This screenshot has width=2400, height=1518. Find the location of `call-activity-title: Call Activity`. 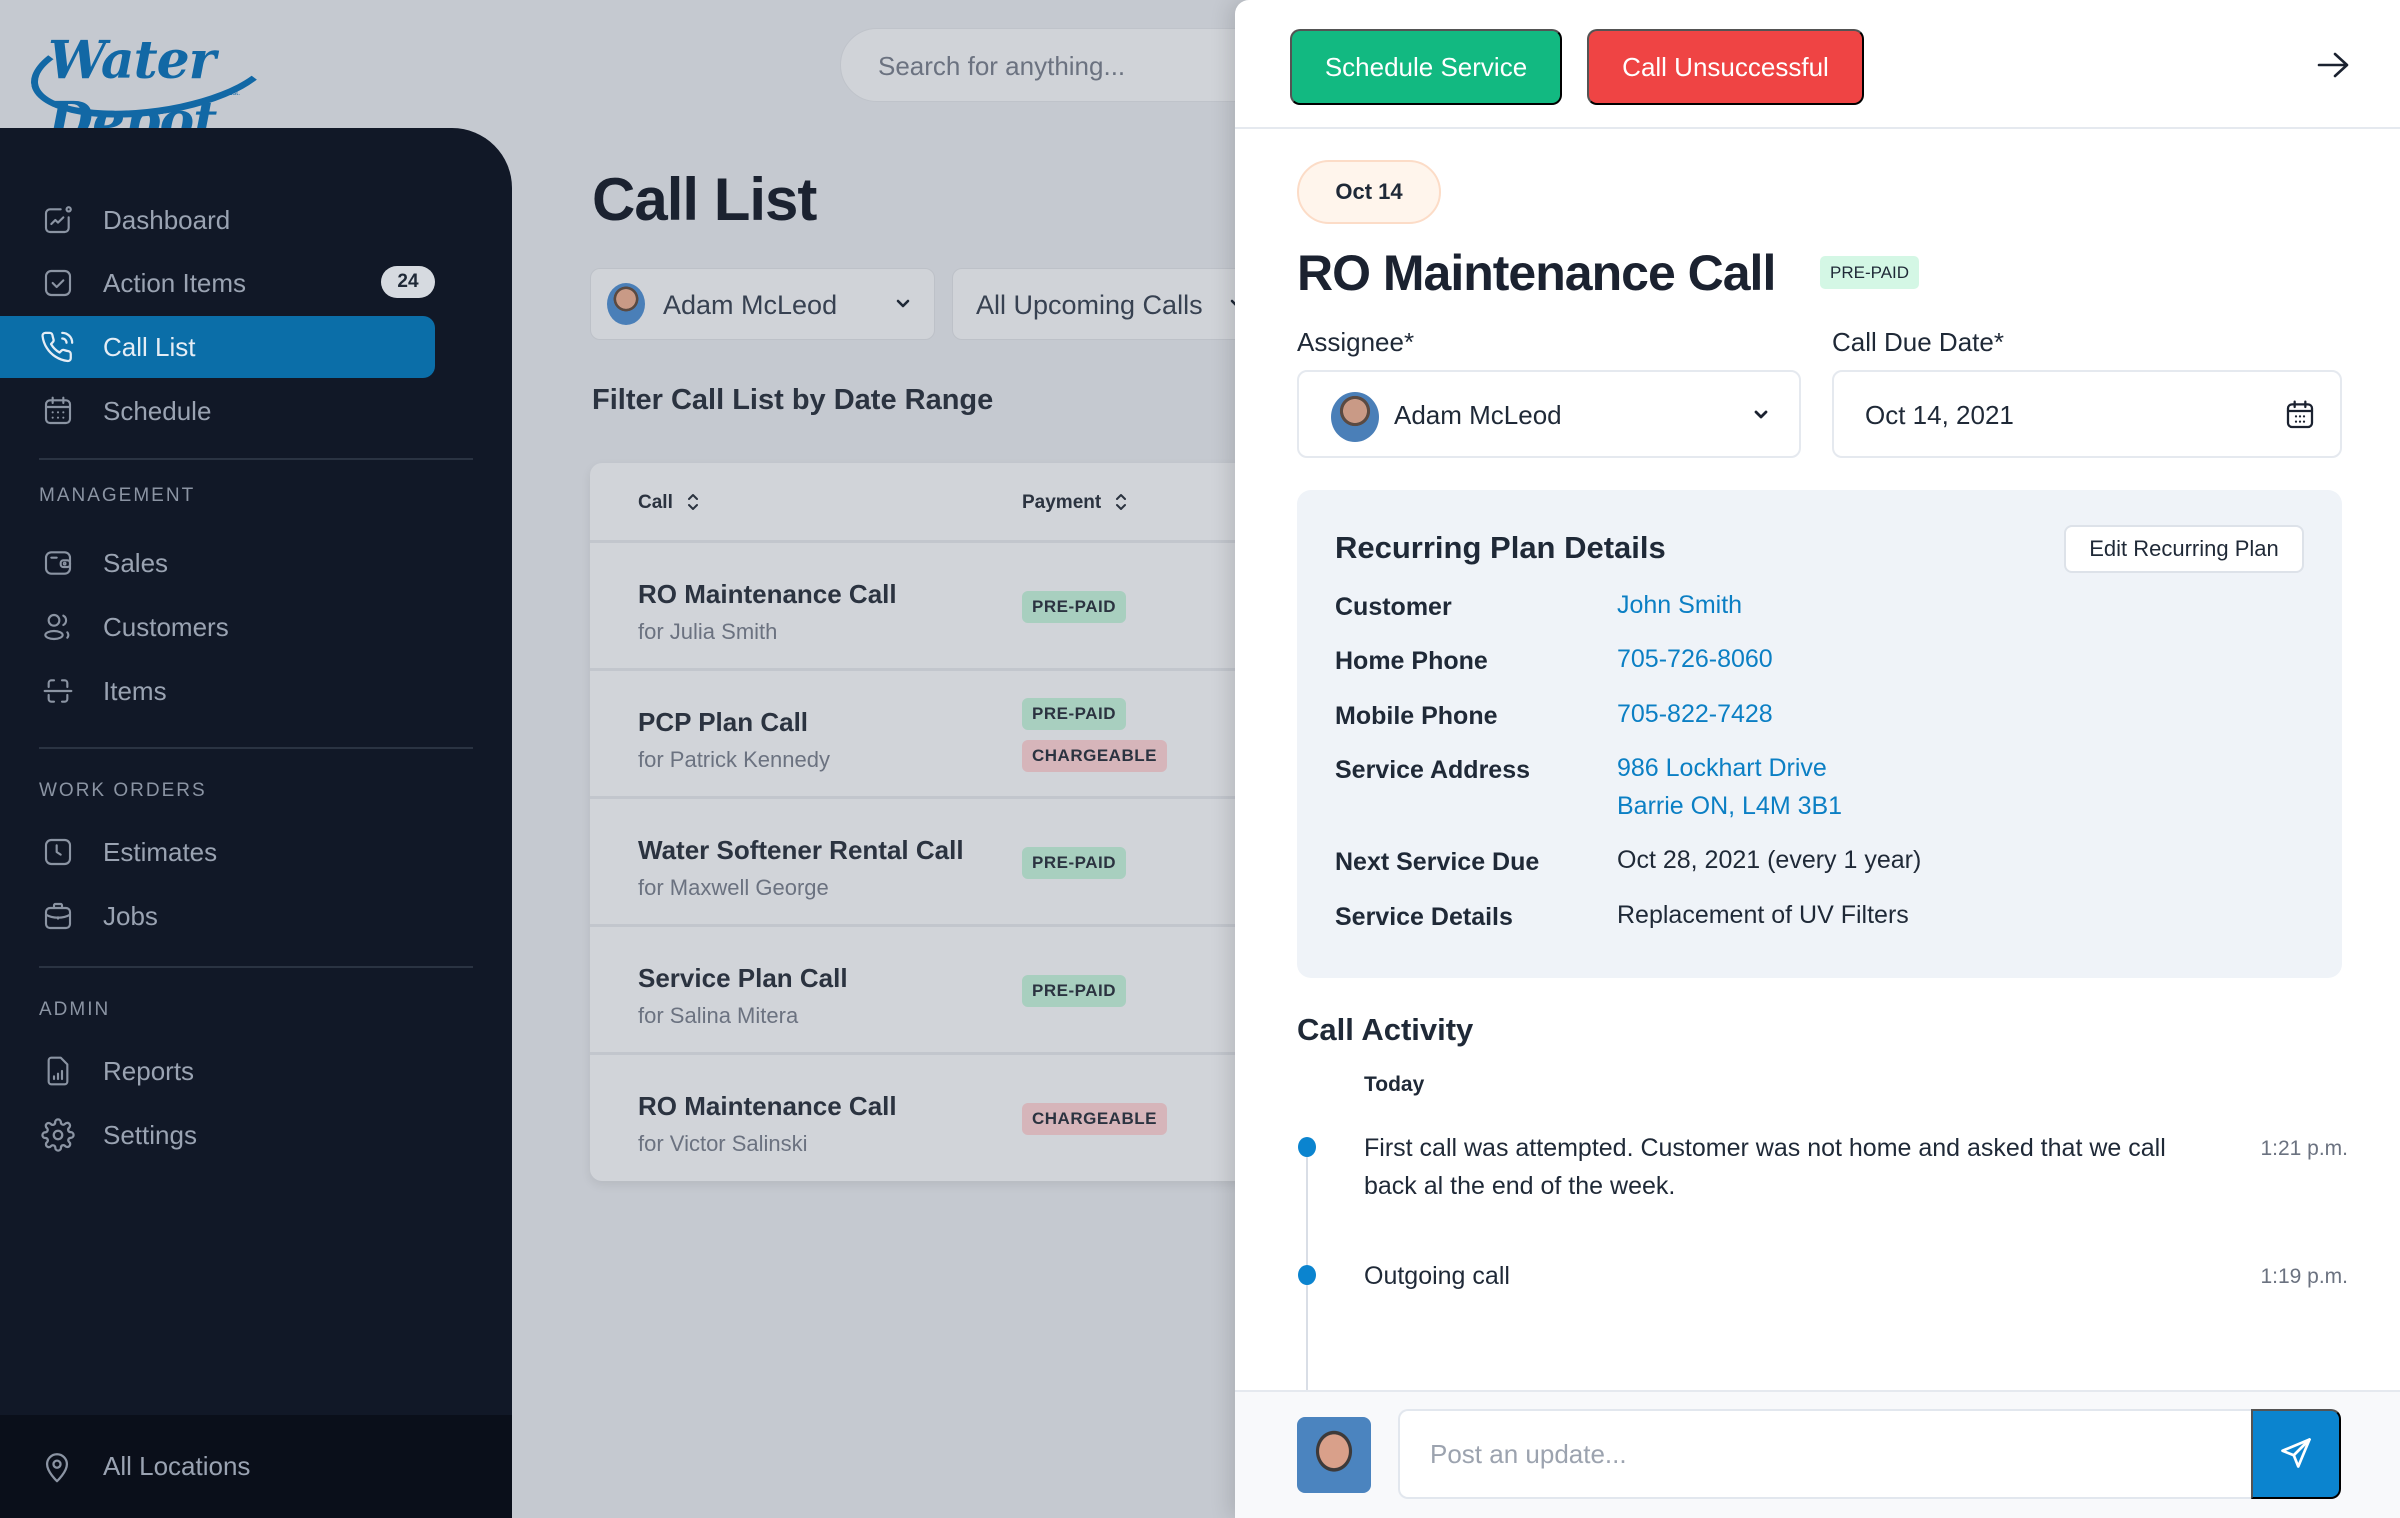

call-activity-title: Call Activity is located at coordinates (1385, 1029).